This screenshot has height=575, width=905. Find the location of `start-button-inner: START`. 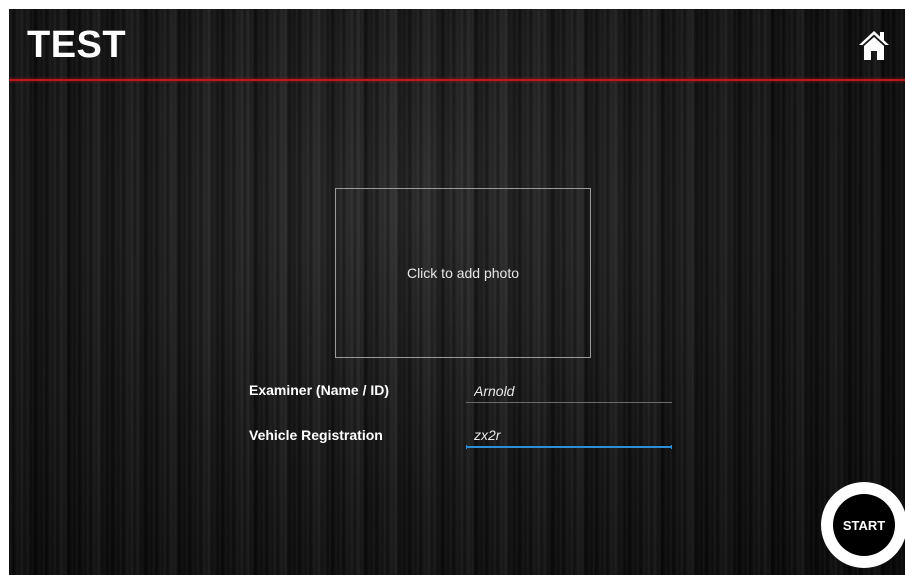

start-button-inner: START is located at coordinates (864, 525).